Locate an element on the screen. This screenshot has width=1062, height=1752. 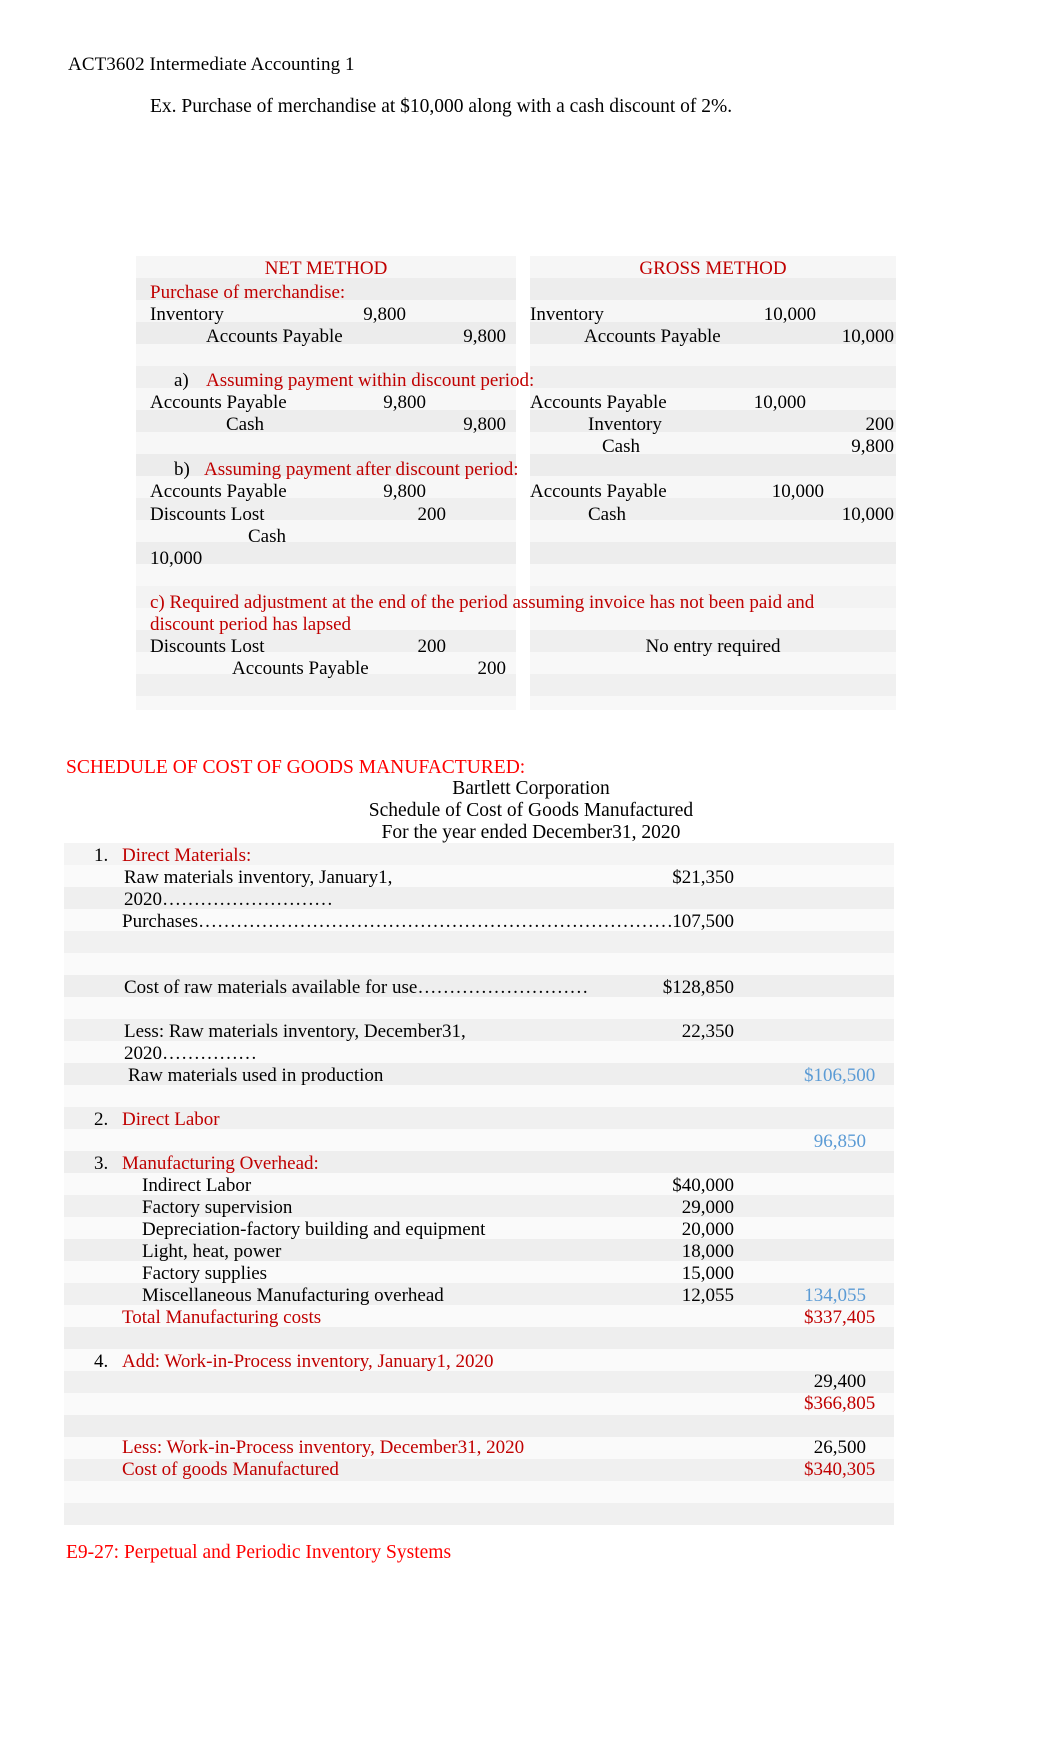
item-number-2: 2. is located at coordinates (101, 1119).